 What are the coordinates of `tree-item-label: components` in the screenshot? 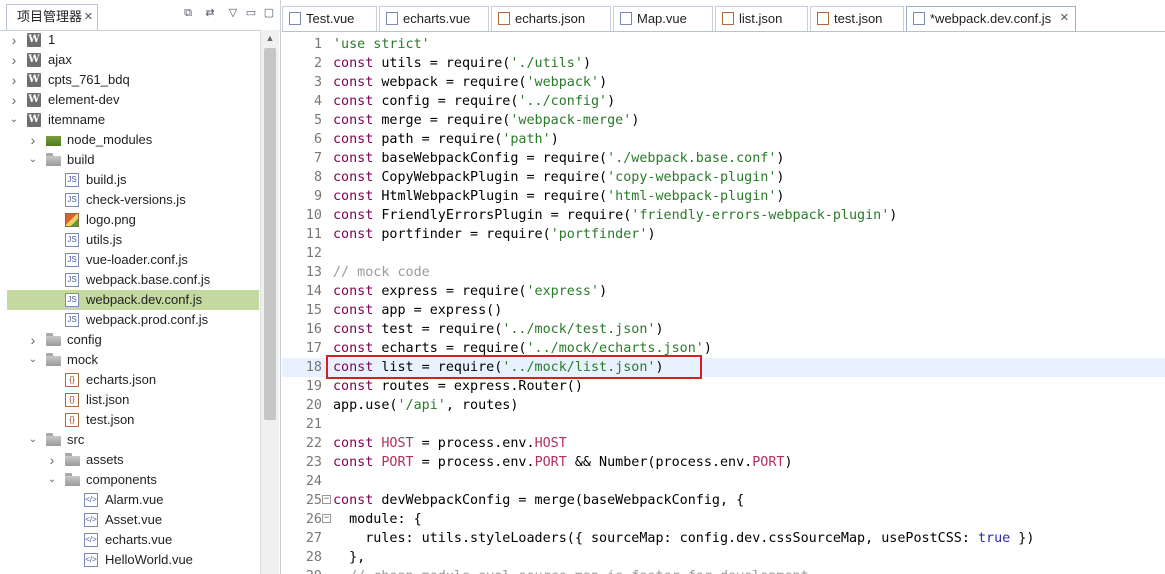 It's located at (121, 479).